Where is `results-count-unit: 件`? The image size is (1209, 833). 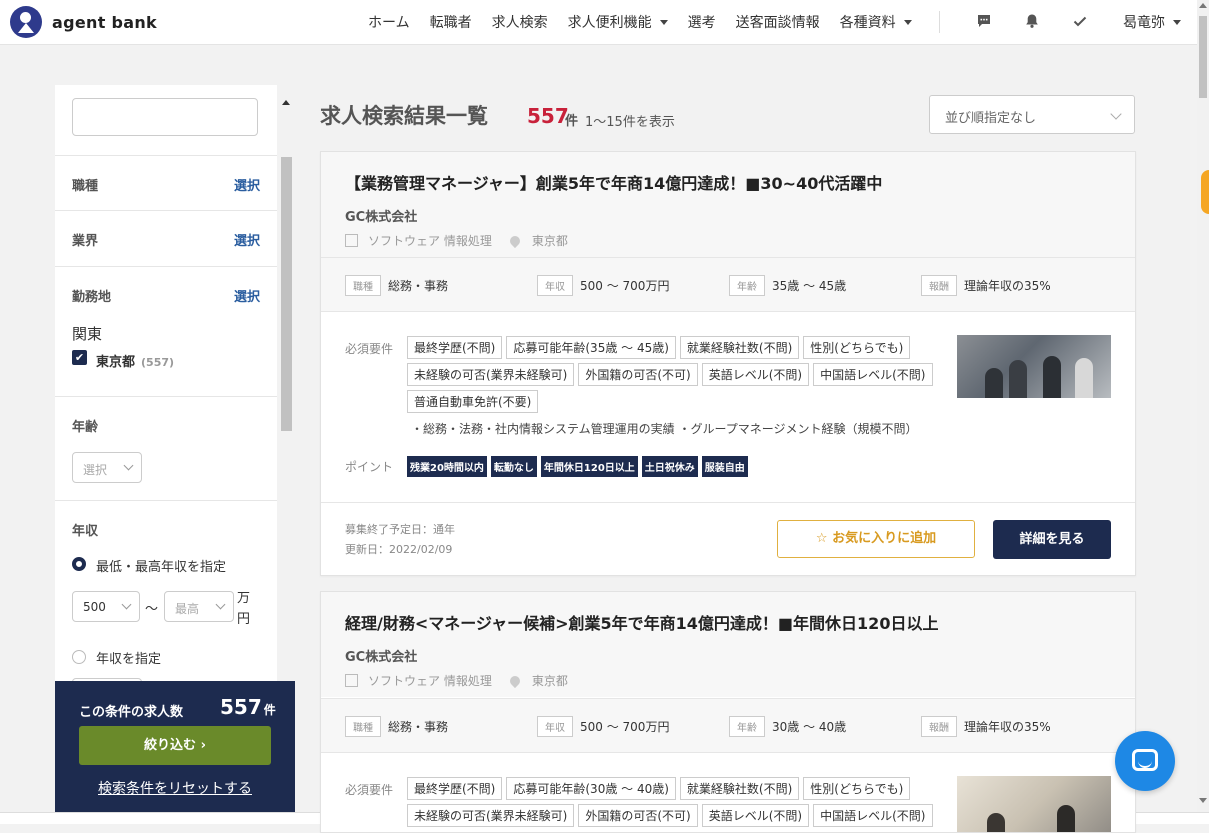 results-count-unit: 件 is located at coordinates (572, 121).